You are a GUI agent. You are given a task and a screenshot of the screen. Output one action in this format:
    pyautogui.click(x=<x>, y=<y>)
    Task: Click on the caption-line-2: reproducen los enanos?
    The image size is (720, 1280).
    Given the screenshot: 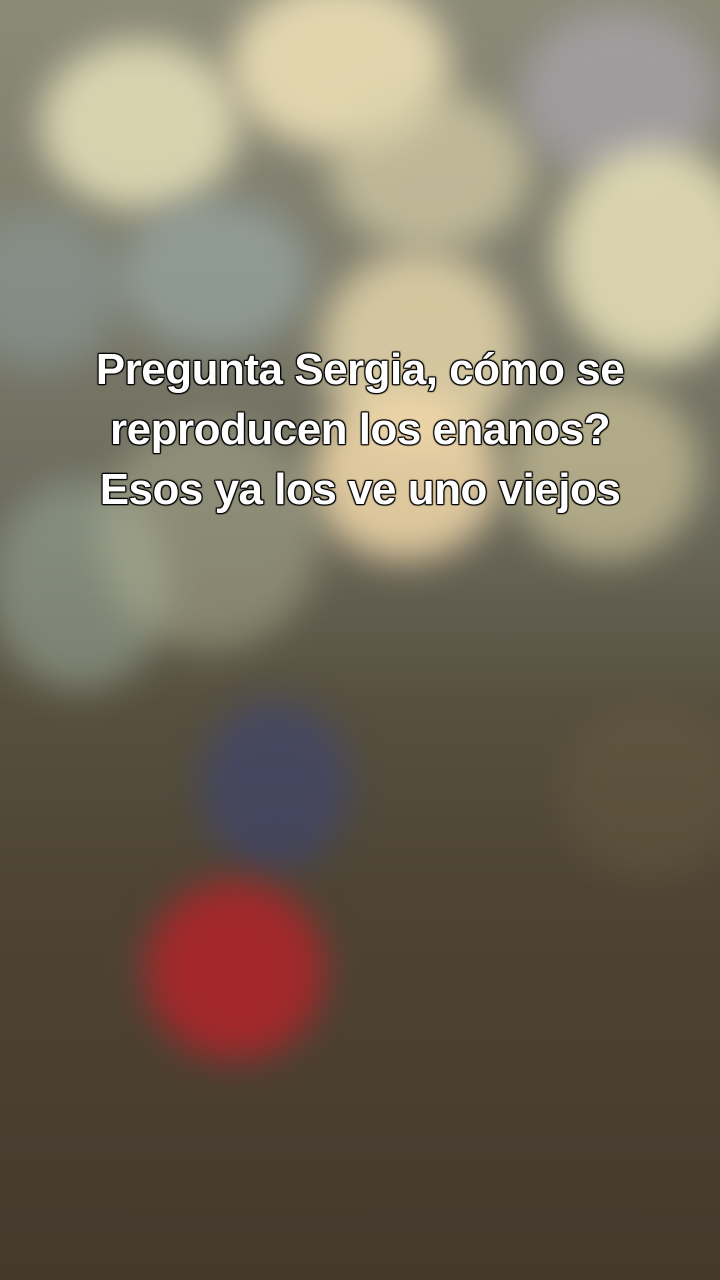 What is the action you would take?
    pyautogui.click(x=360, y=429)
    